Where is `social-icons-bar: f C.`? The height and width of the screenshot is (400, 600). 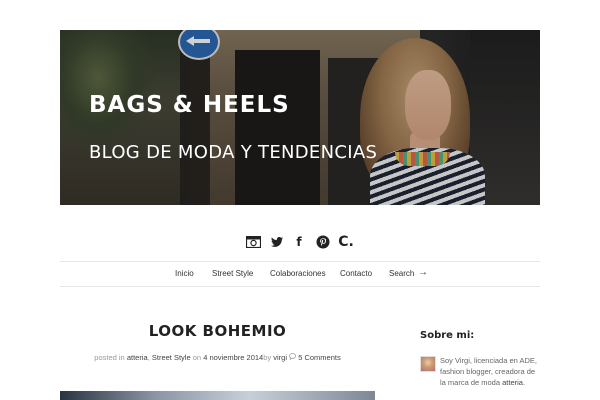
social-icons-bar: f C. is located at coordinates (300, 242).